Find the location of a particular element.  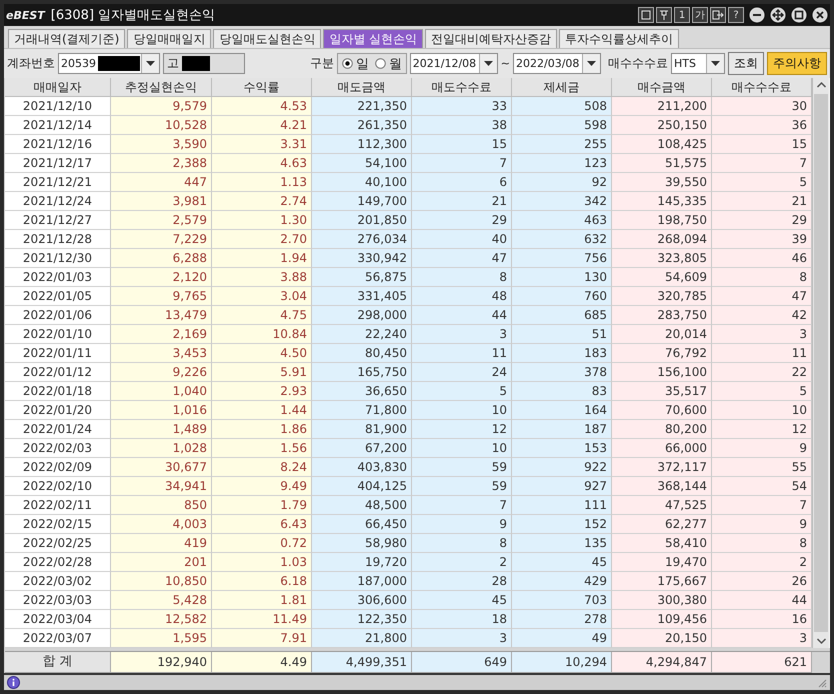

table-cell: 2022/02/28 is located at coordinates (58, 562).